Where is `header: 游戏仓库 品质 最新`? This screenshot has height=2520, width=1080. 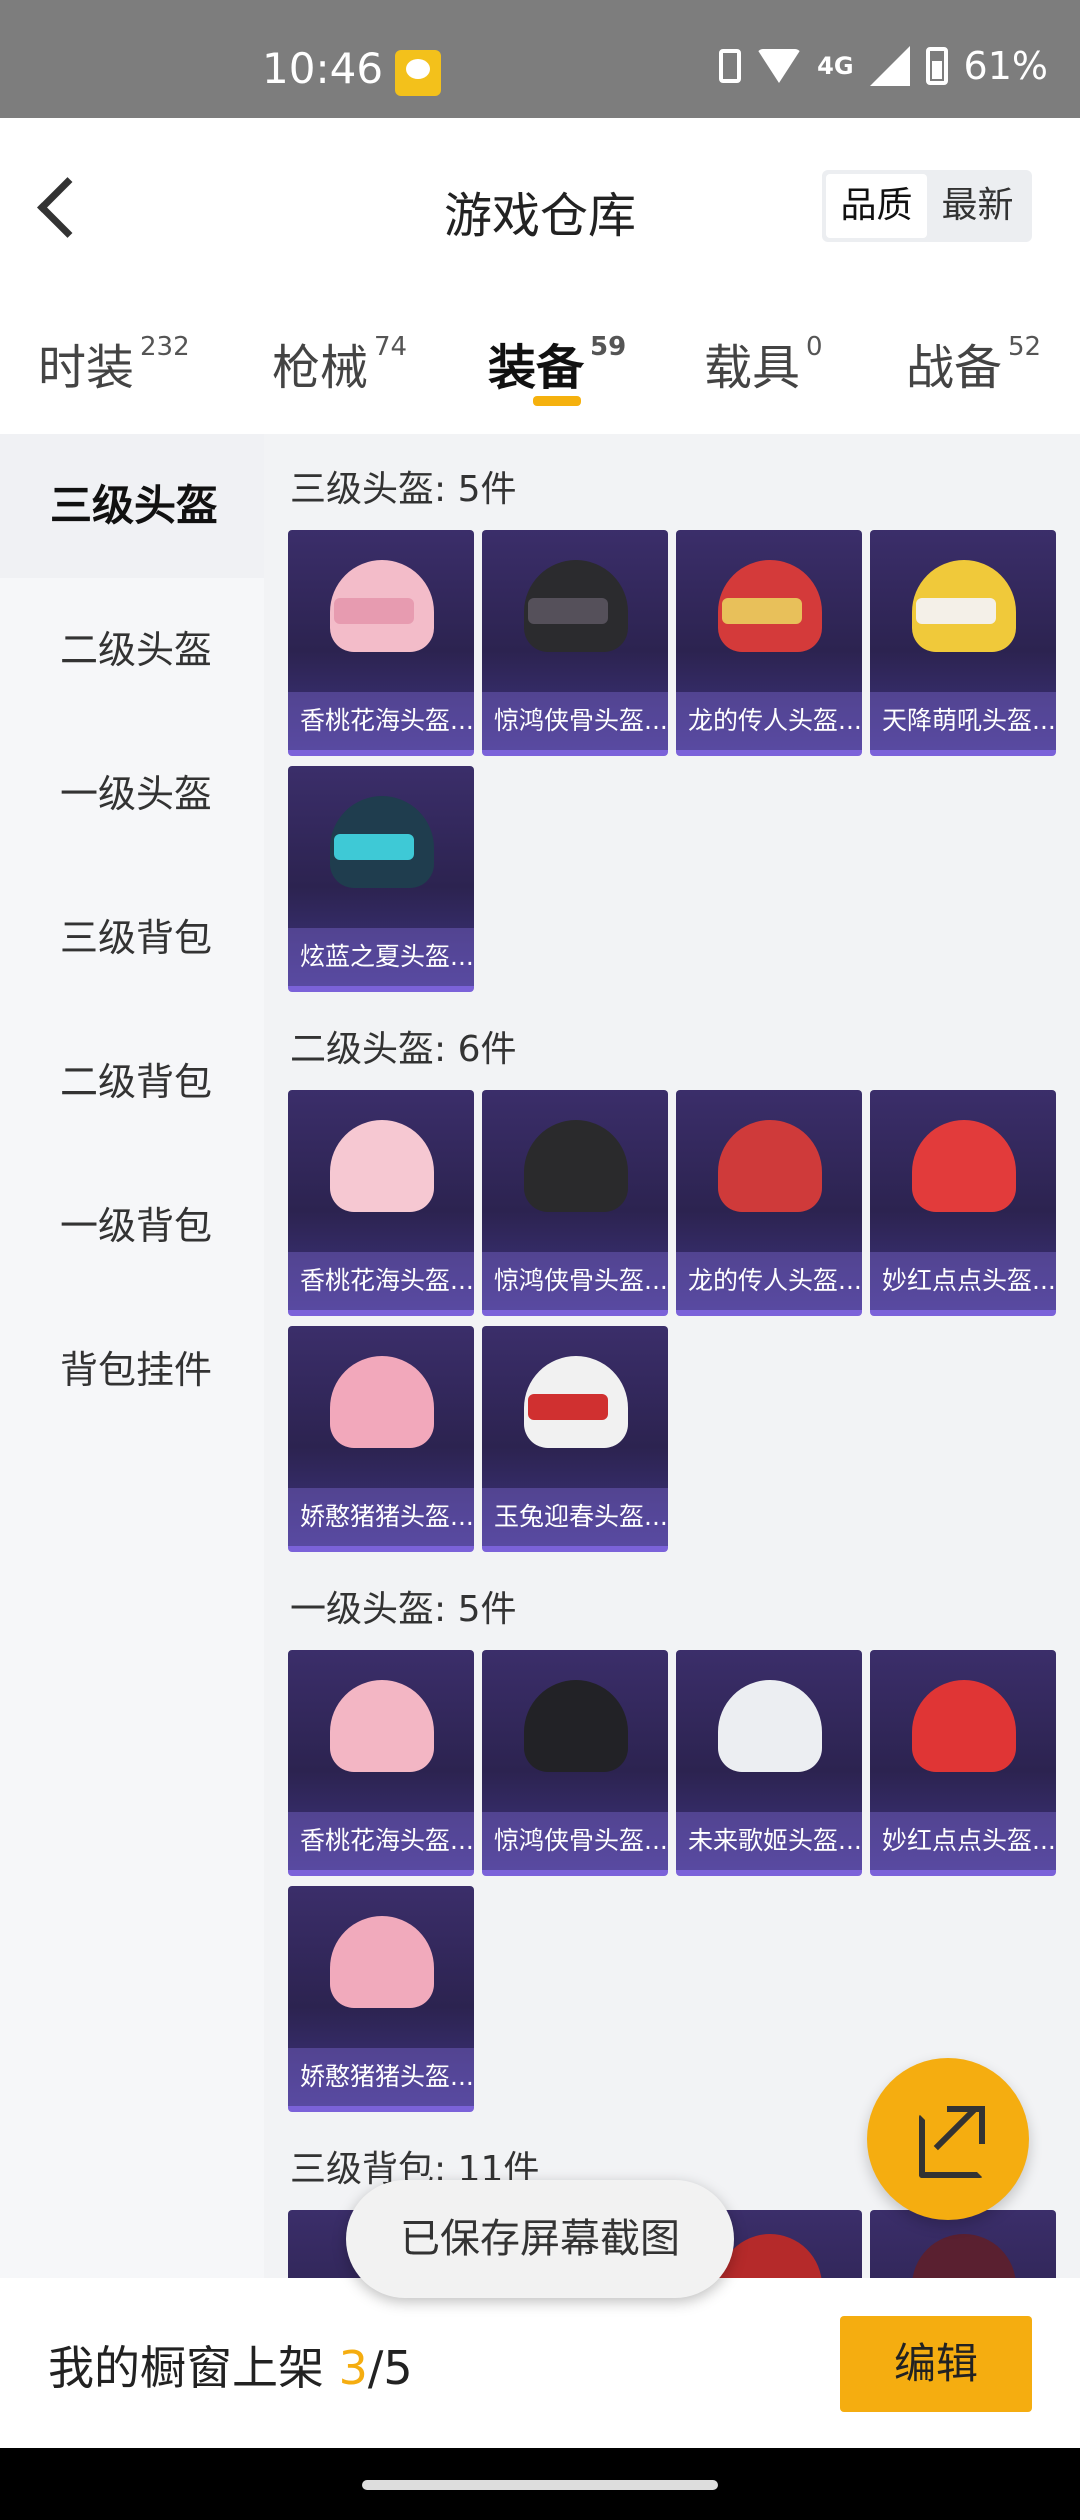
header: 游戏仓库 品质 最新 is located at coordinates (540, 203).